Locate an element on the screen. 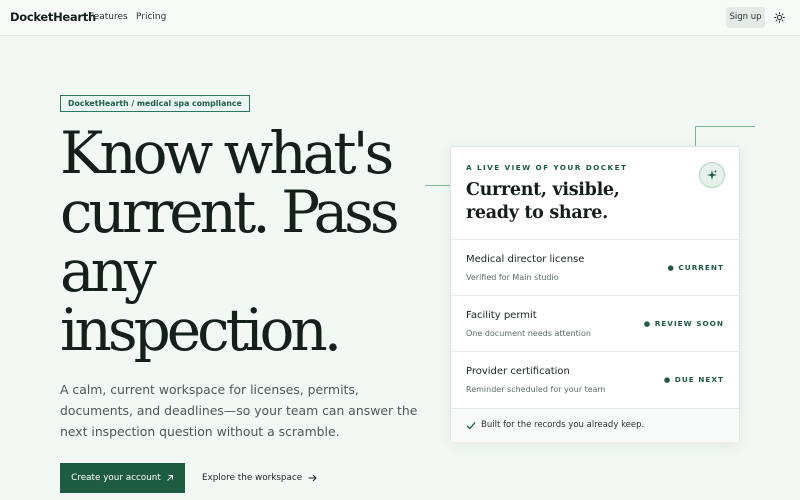  status-badge: ● CURRENT is located at coordinates (695, 267).